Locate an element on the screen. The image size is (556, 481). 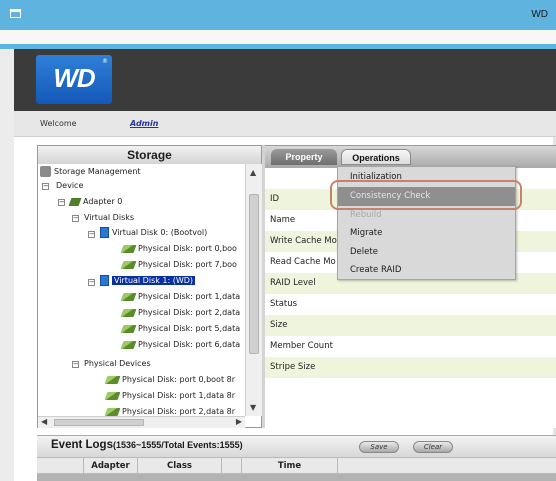
scroll-right-icon: ▶ is located at coordinates (239, 421).